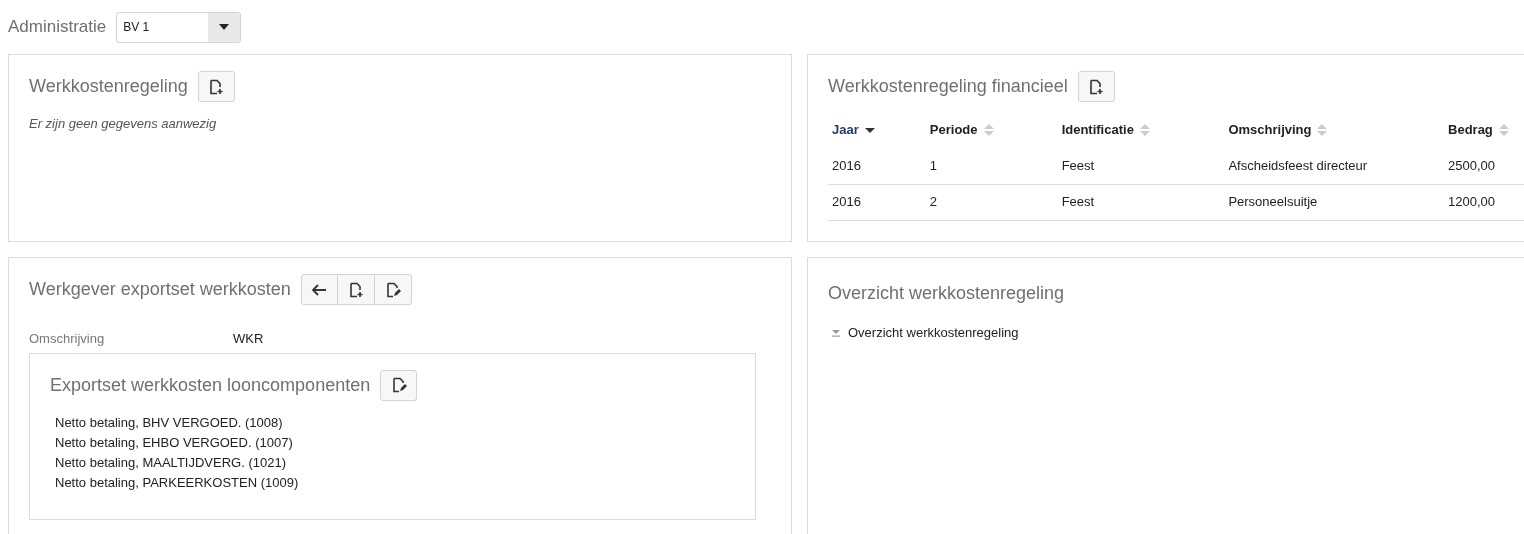 This screenshot has height=534, width=1524. What do you see at coordinates (947, 293) in the screenshot?
I see `panel-title: Overzicht werkkostenregeling` at bounding box center [947, 293].